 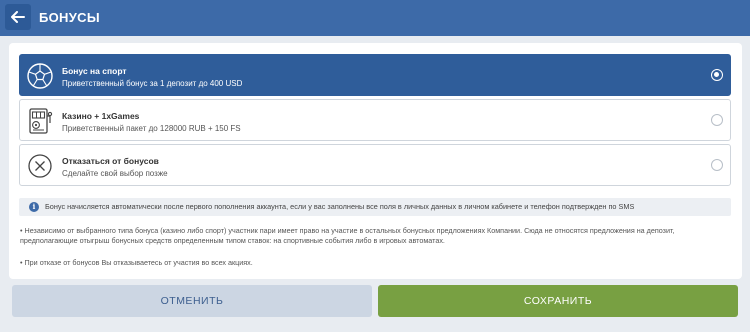 I want to click on option-title: Отказаться от бонусов, so click(x=110, y=161).